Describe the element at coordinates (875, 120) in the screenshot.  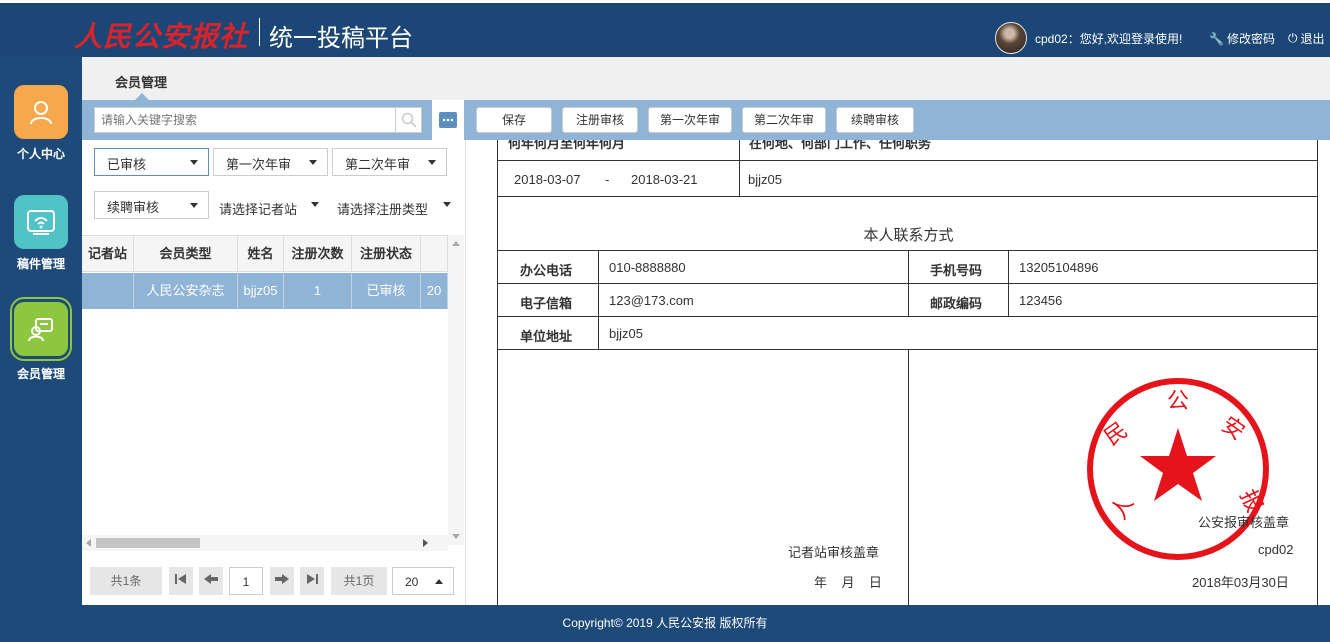
I see `renewal-audit-button: 续聘审核` at that location.